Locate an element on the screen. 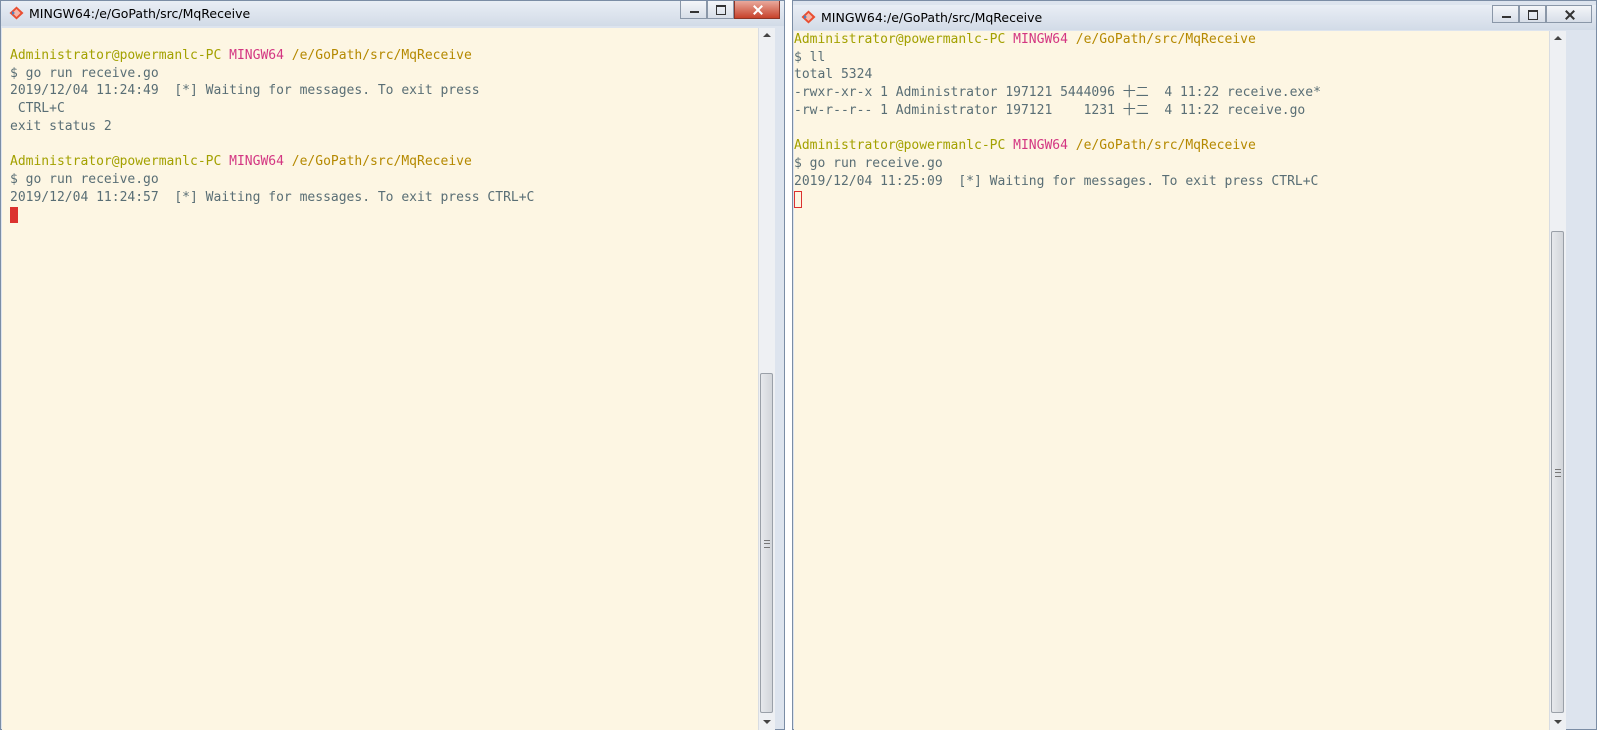 This screenshot has height=730, width=1597. command-line: $ ll is located at coordinates (810, 57).